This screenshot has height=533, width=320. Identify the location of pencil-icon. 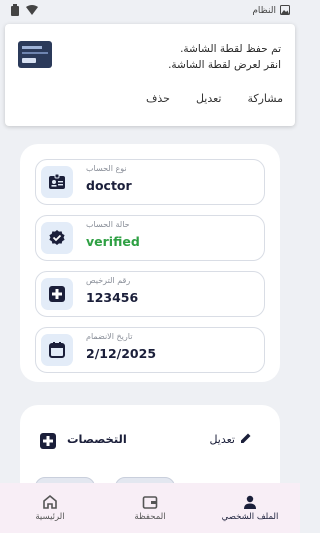
(246, 439).